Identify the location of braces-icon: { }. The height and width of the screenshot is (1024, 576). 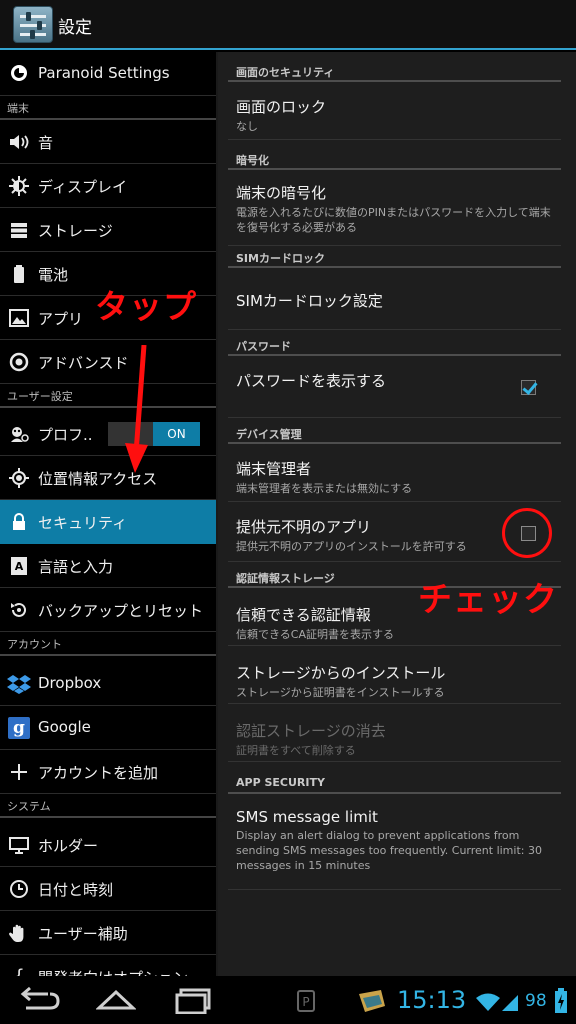
(19, 971).